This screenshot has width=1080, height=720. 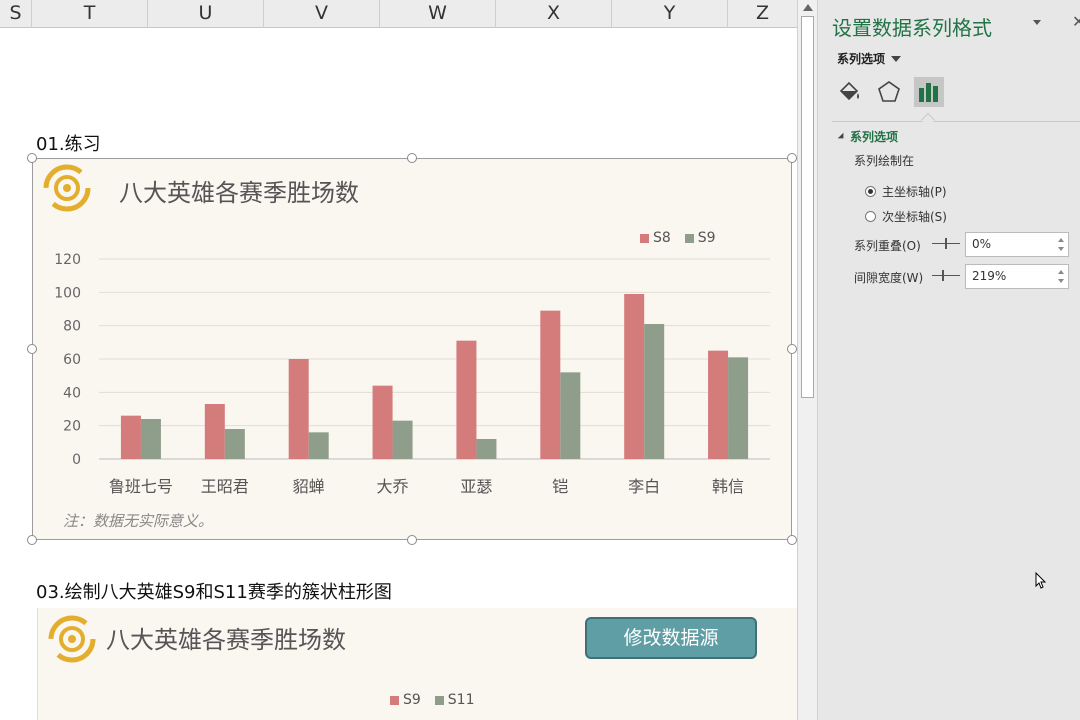 What do you see at coordinates (929, 92) in the screenshot?
I see `series-options-icon` at bounding box center [929, 92].